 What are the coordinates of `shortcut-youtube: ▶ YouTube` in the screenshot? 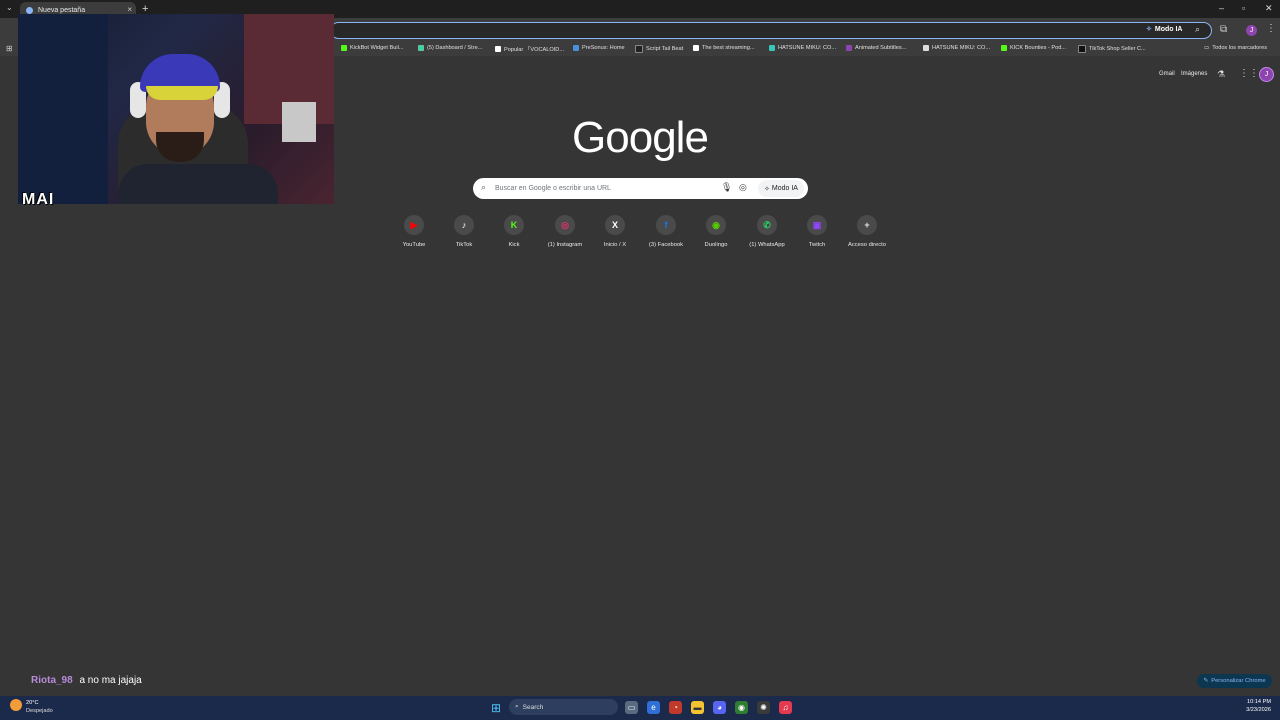 It's located at (414, 231).